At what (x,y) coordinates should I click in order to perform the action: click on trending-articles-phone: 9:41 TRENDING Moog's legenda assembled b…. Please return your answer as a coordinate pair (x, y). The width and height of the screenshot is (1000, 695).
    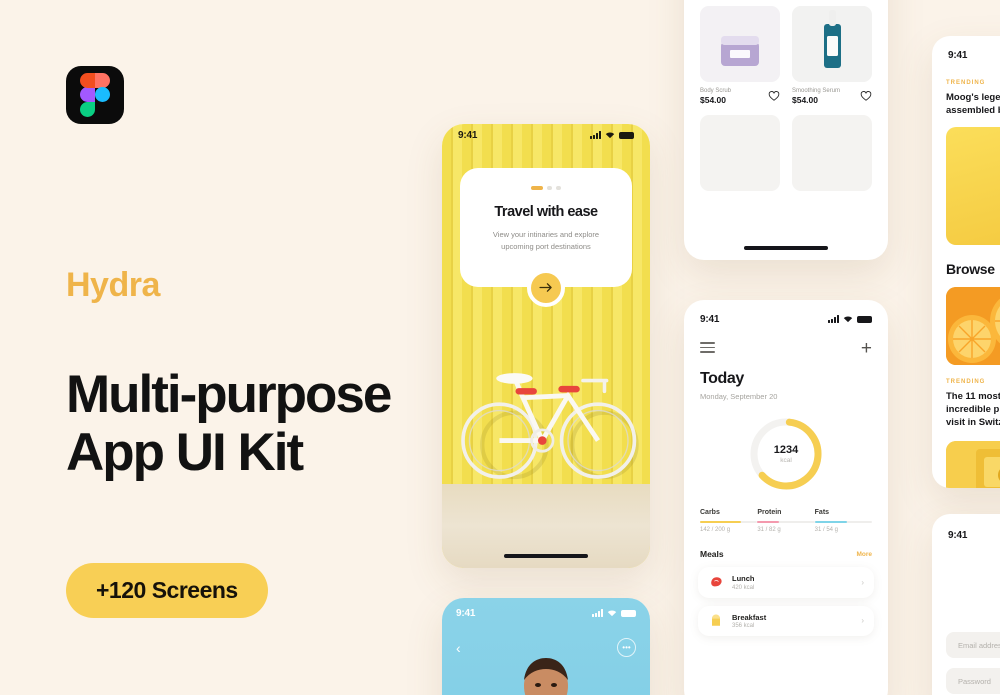
    Looking at the image, I should click on (966, 262).